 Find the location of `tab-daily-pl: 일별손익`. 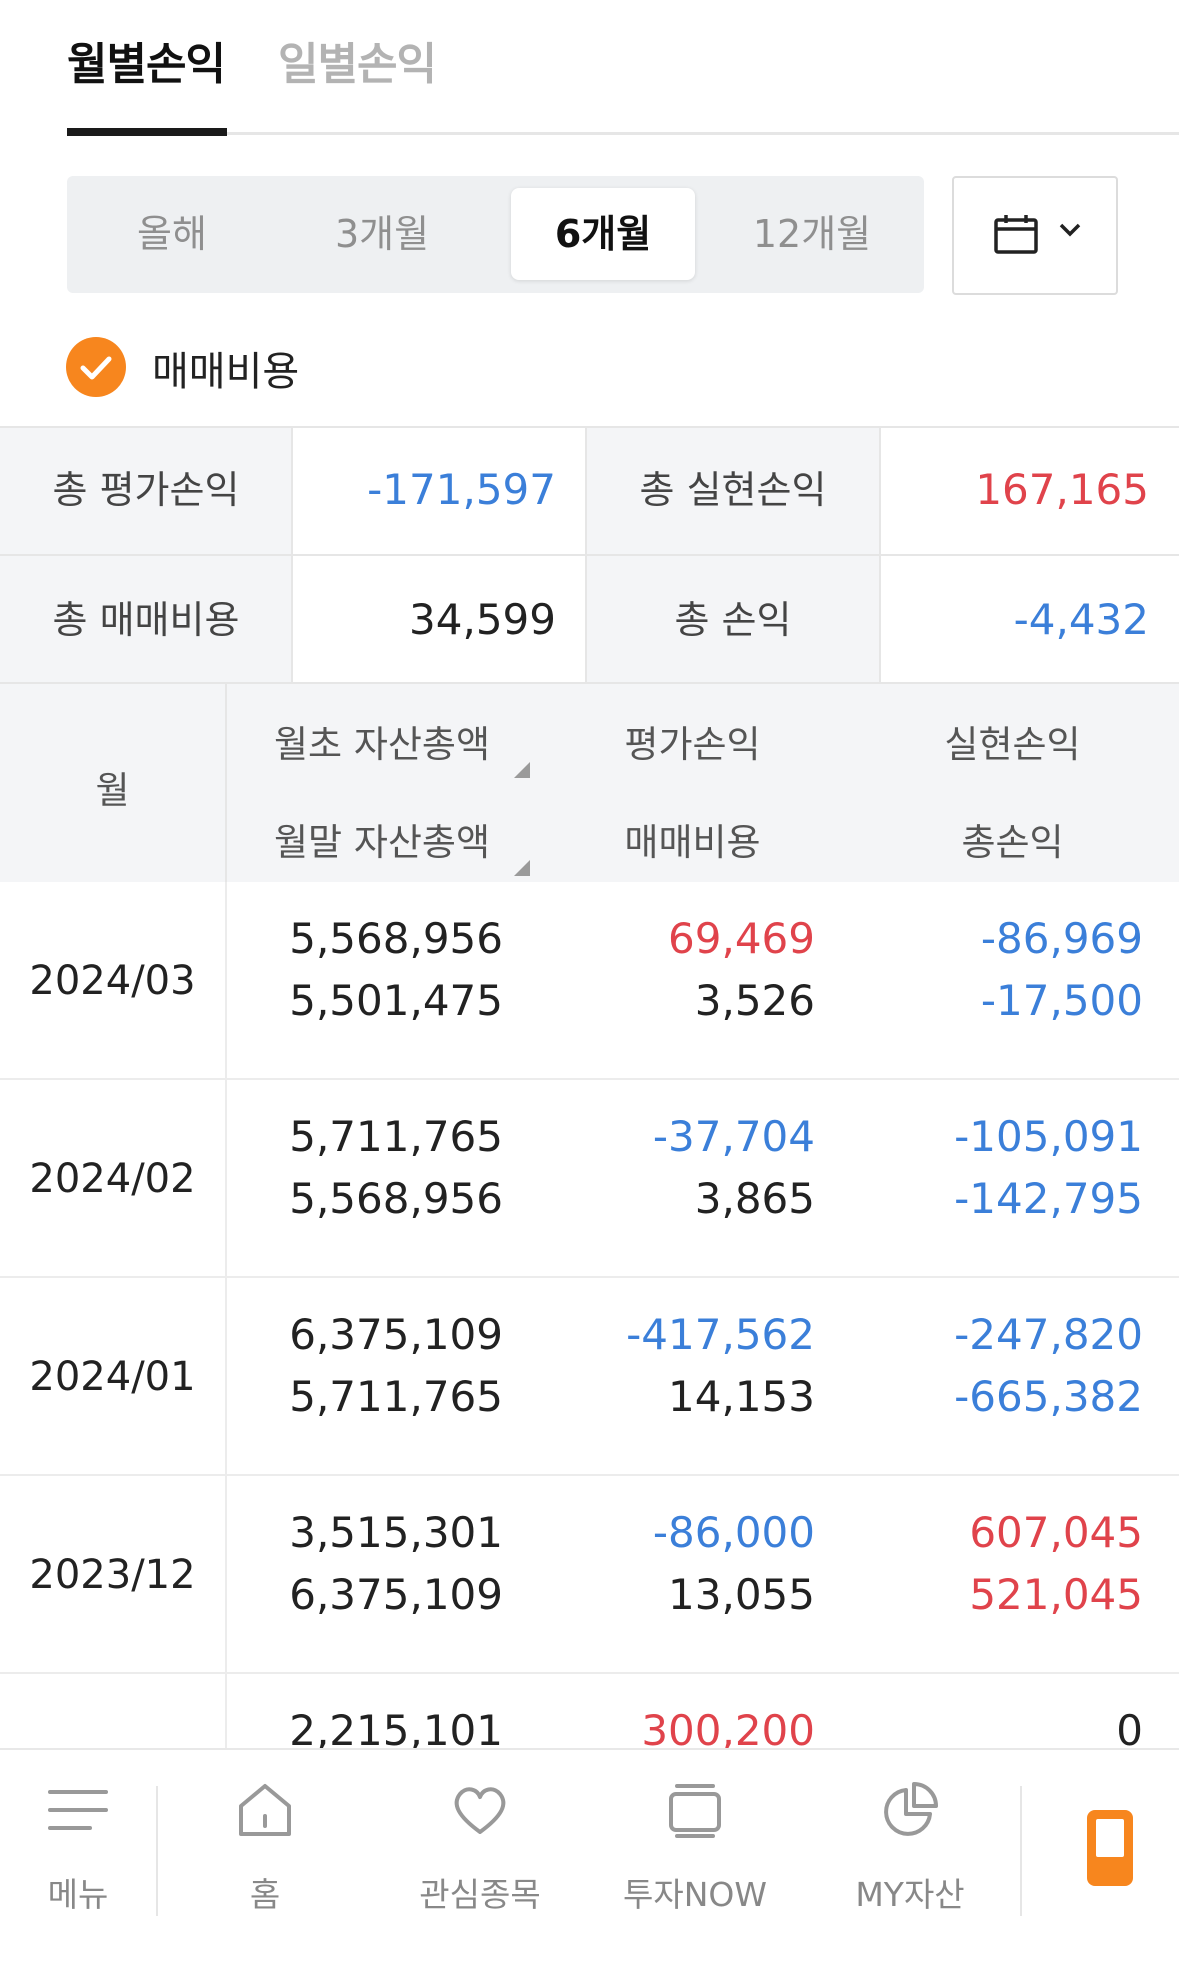

tab-daily-pl: 일별손익 is located at coordinates (357, 60).